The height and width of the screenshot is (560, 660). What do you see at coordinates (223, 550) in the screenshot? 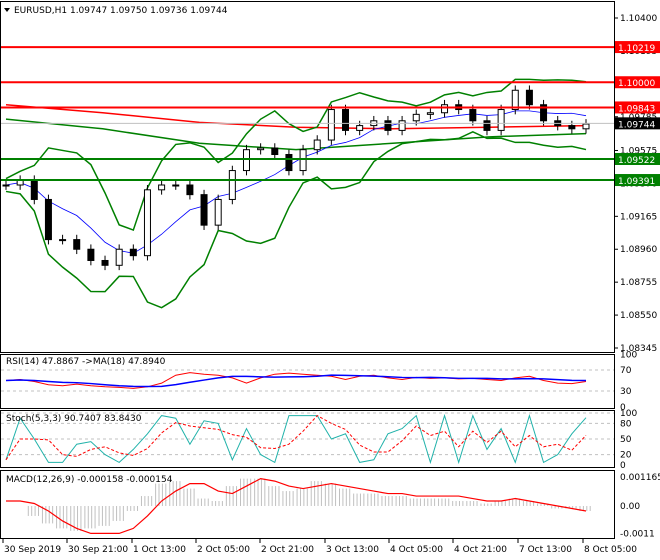
I see `time-tick-label: 2 Oct 05:00` at bounding box center [223, 550].